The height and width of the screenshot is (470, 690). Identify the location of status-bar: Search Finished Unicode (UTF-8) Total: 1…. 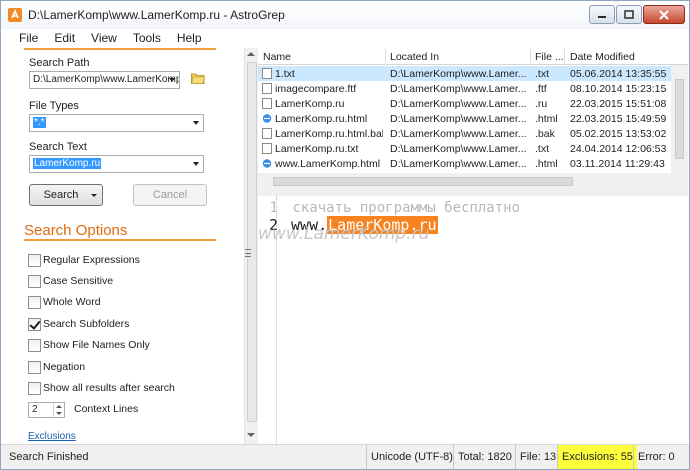
(345, 456).